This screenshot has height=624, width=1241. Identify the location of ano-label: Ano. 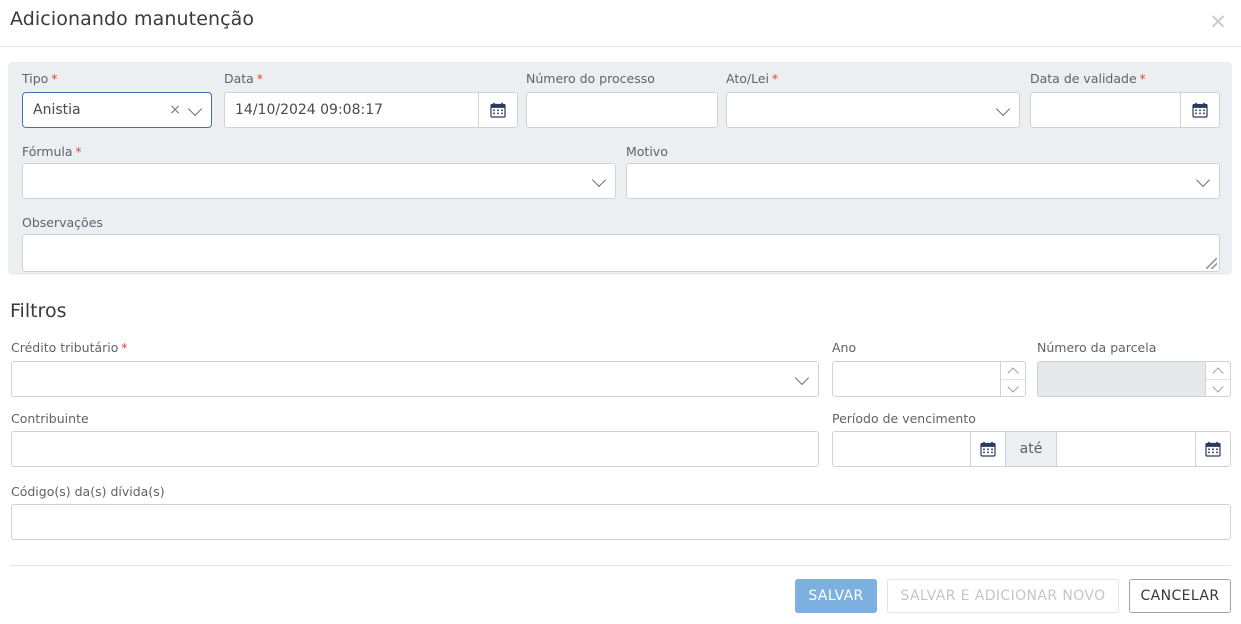
(844, 347).